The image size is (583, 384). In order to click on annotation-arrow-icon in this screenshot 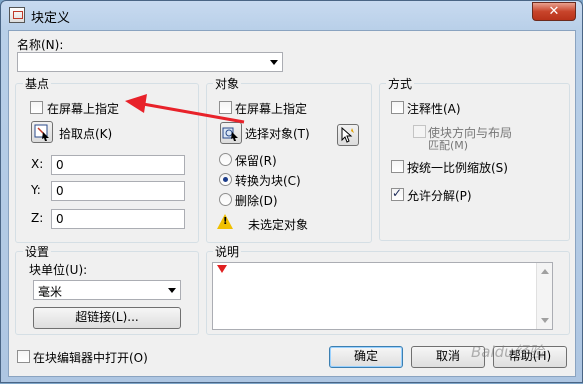, I will do `click(185, 109)`.